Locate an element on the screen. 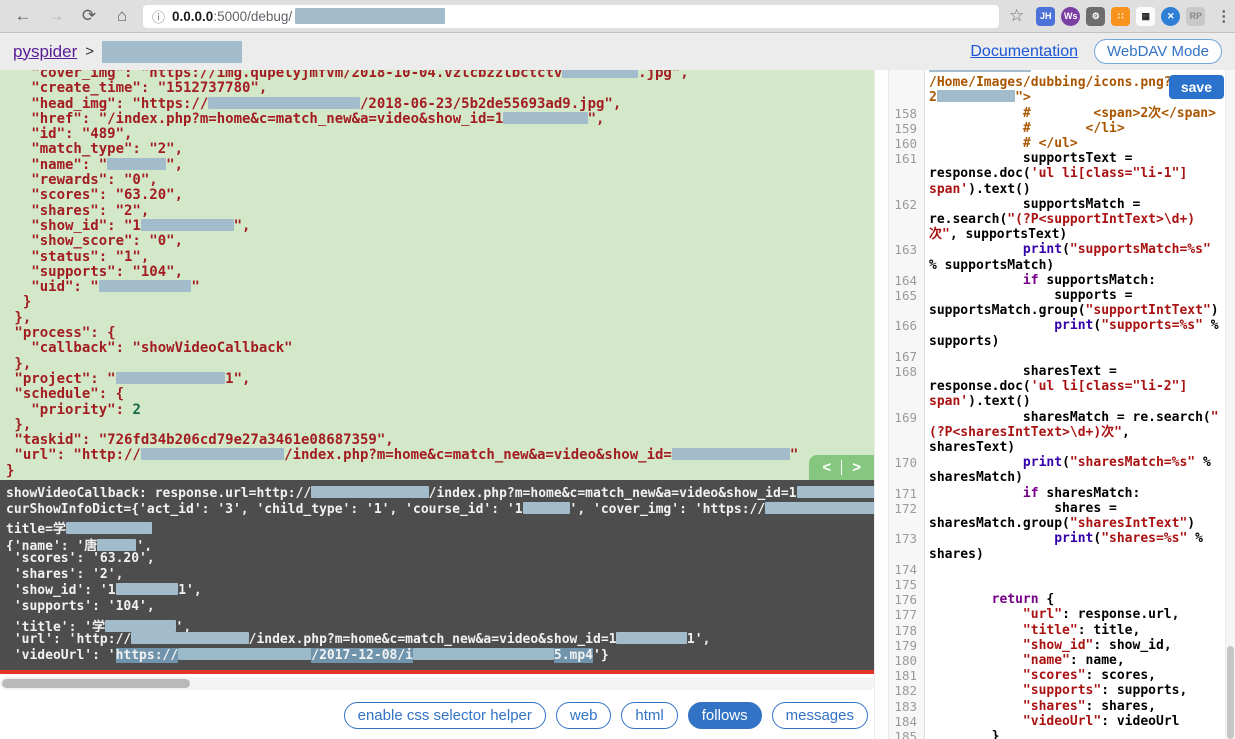 The width and height of the screenshot is (1235, 739). code-text: "title": title, is located at coordinates (1080, 630).